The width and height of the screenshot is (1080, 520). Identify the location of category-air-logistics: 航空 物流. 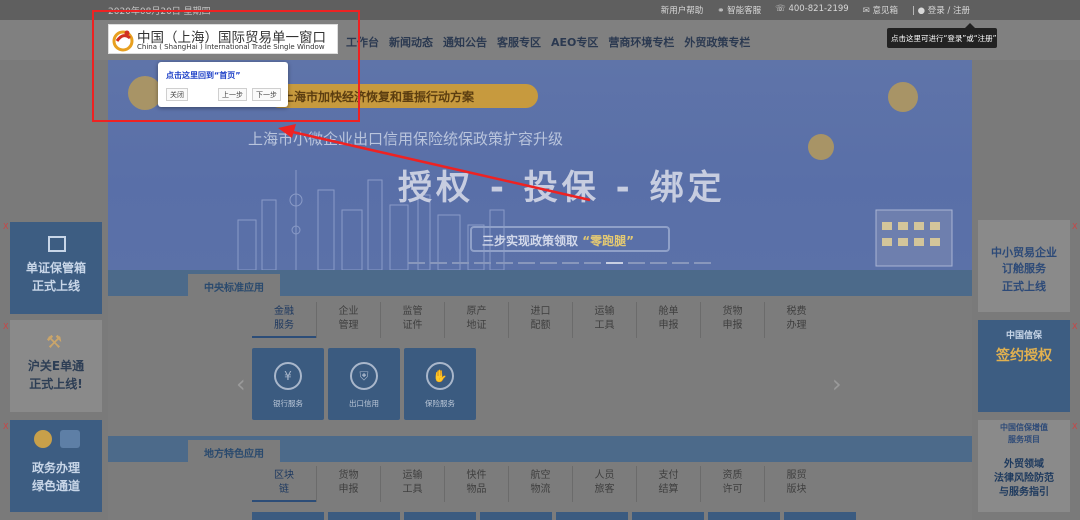
(540, 484).